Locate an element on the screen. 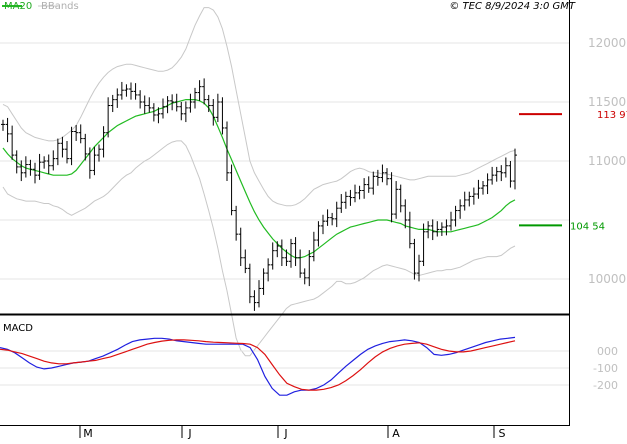 Image resolution: width=627 pixels, height=444 pixels. macd-y-tick-labels: 000 -100 -200 is located at coordinates (605, 368).